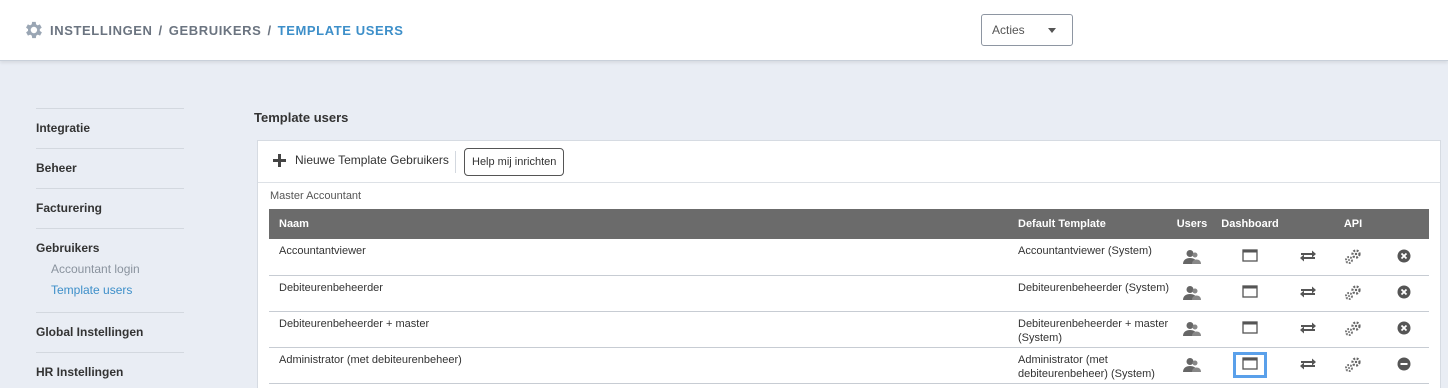 This screenshot has width=1448, height=388. Describe the element at coordinates (1404, 365) in the screenshot. I see `minus-circle-icon` at that location.